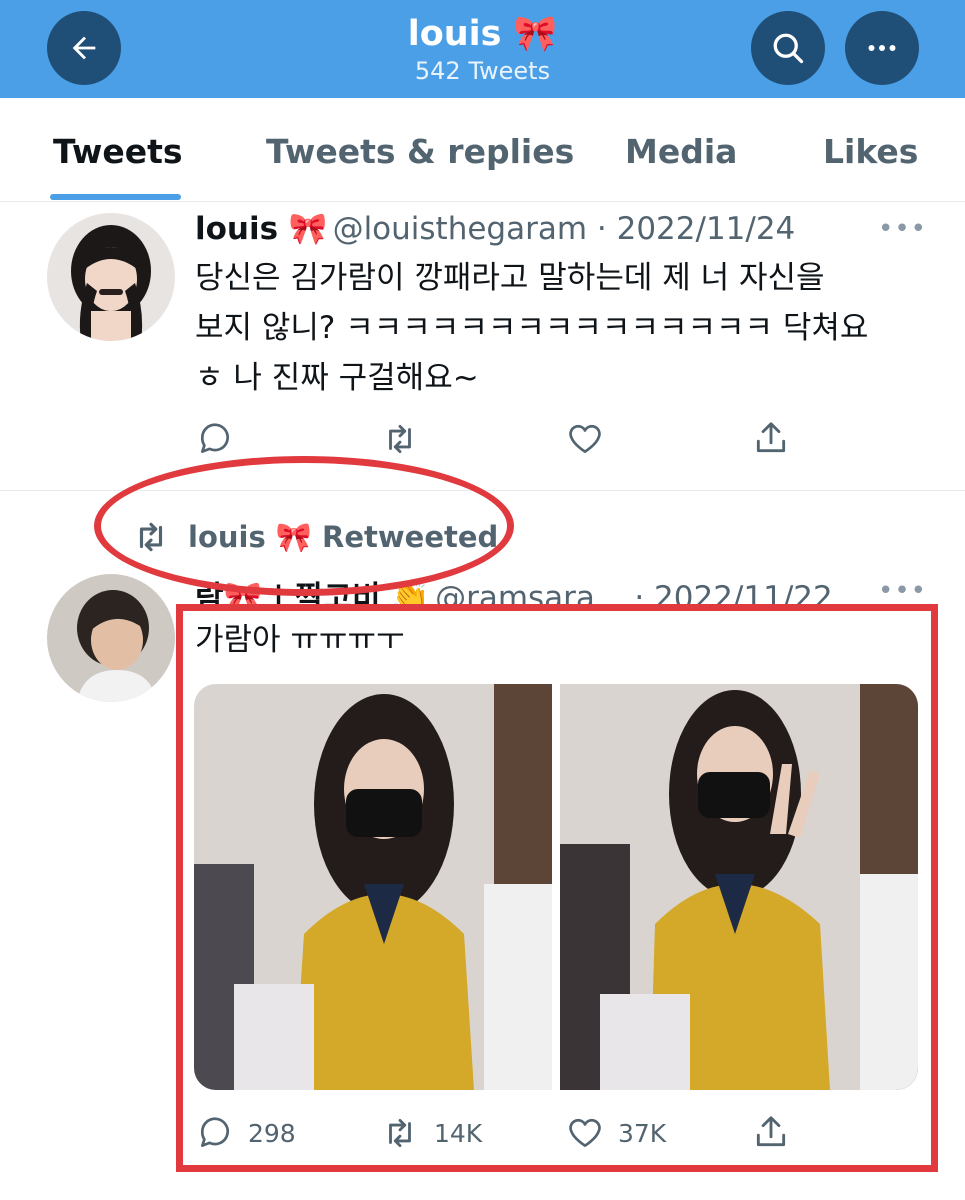  I want to click on share-button, so click(771, 438).